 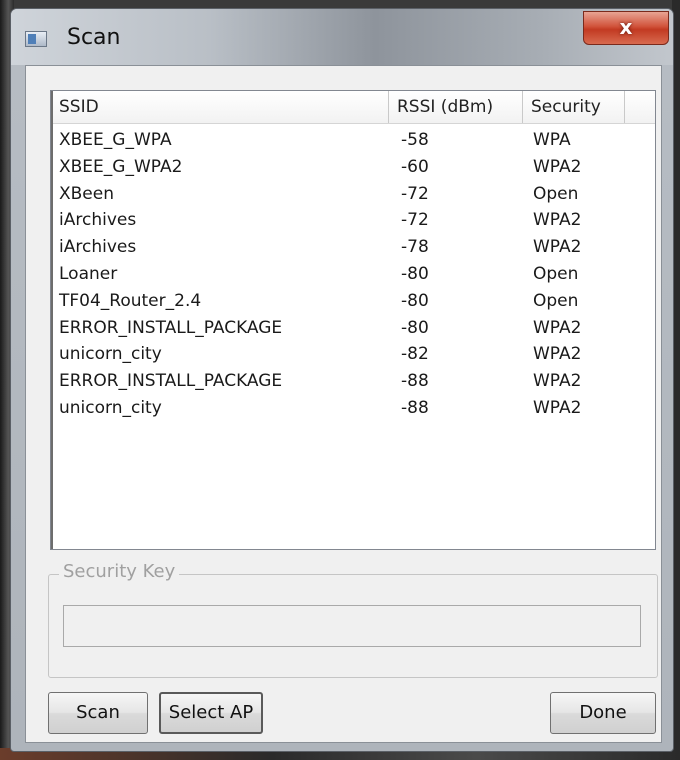 I want to click on column-header-rssi: RSSI (dBm), so click(x=456, y=107).